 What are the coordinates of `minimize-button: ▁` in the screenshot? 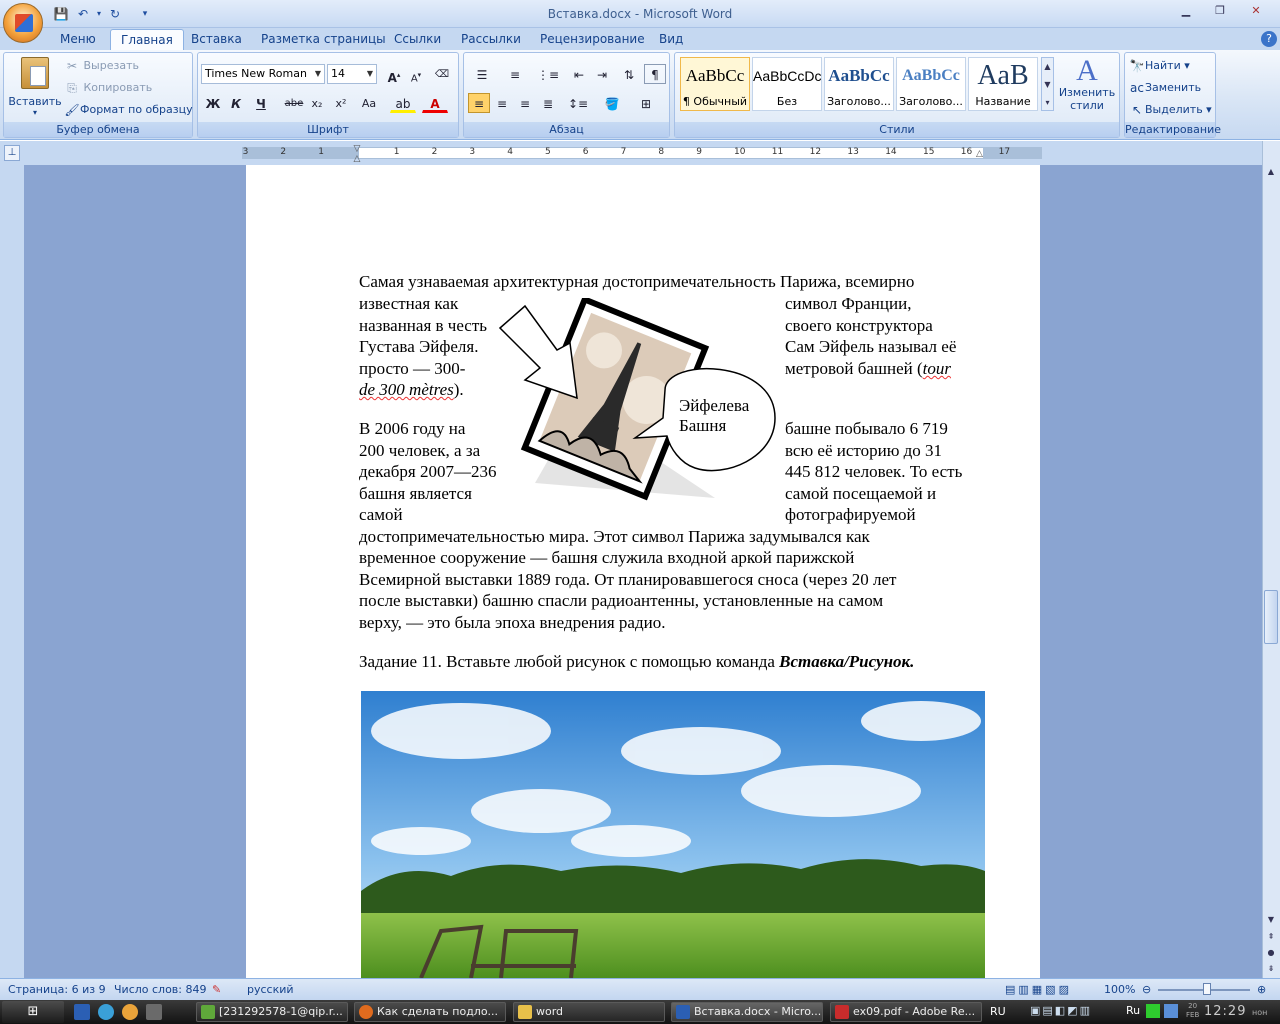 It's located at (1186, 11).